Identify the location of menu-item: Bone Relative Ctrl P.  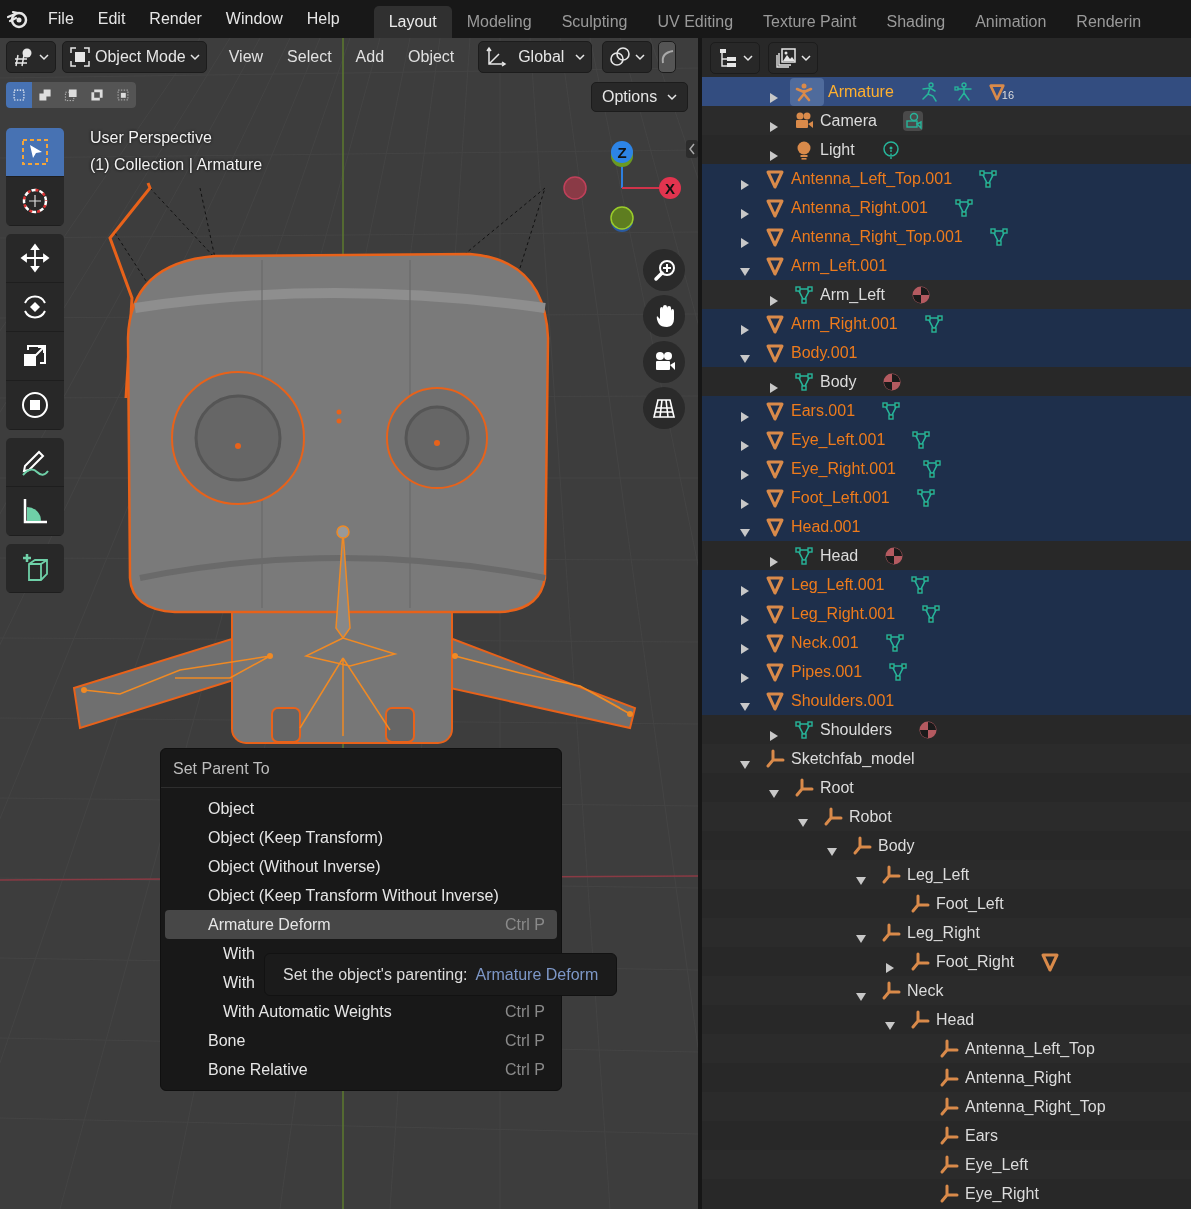
(361, 1069).